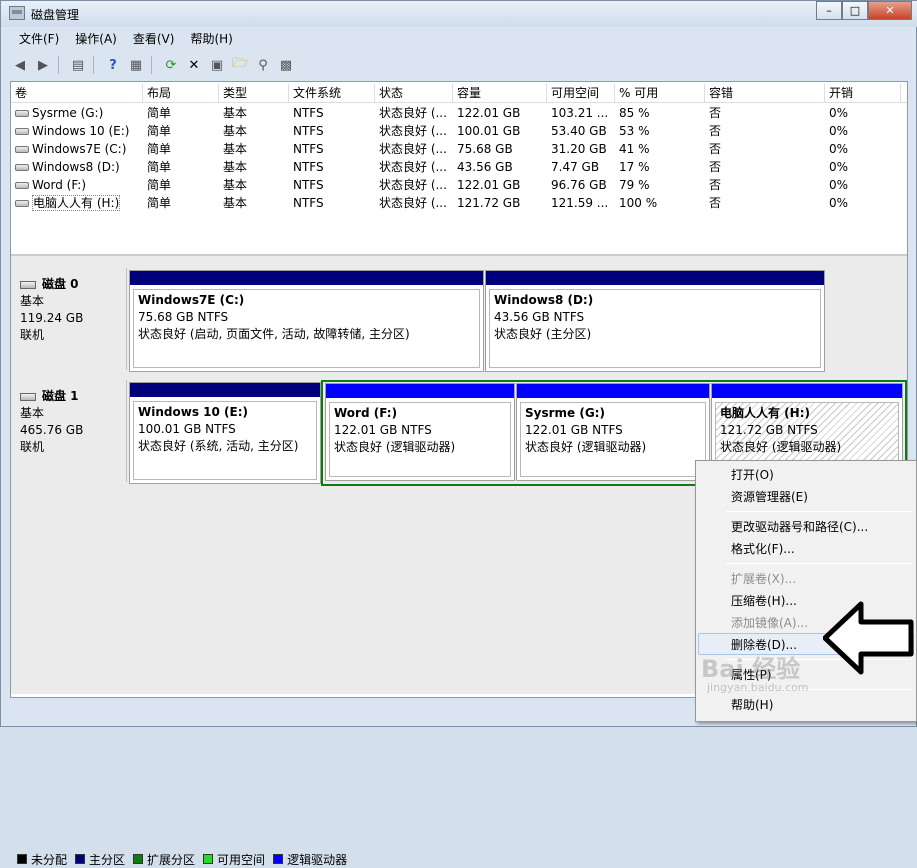  Describe the element at coordinates (32, 301) in the screenshot. I see `disk-type: 基本` at that location.